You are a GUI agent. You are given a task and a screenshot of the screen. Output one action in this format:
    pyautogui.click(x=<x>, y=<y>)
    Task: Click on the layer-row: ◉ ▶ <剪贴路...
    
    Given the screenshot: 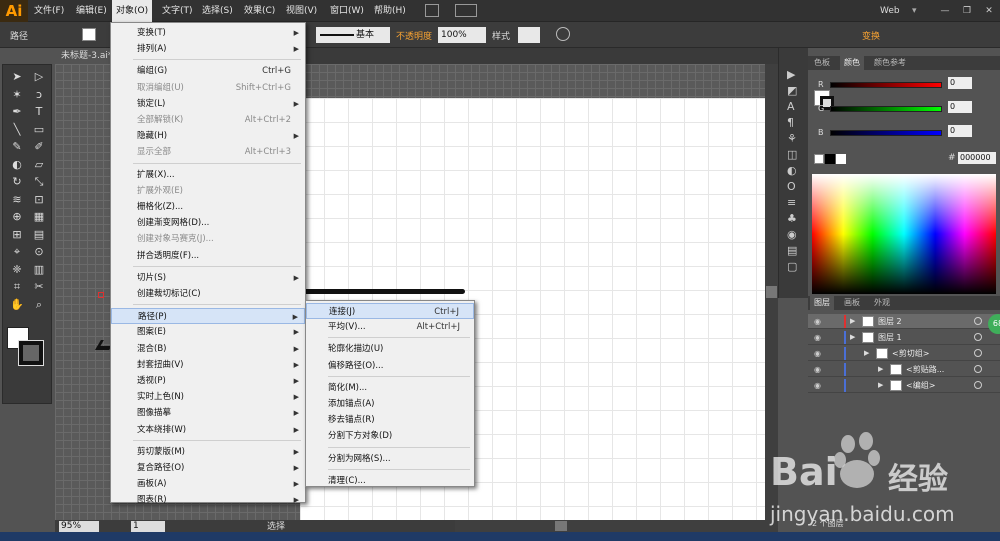 What is the action you would take?
    pyautogui.click(x=904, y=369)
    